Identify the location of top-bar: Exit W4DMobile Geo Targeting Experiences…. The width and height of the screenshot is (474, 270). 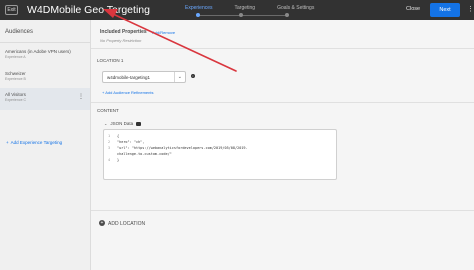
(237, 10).